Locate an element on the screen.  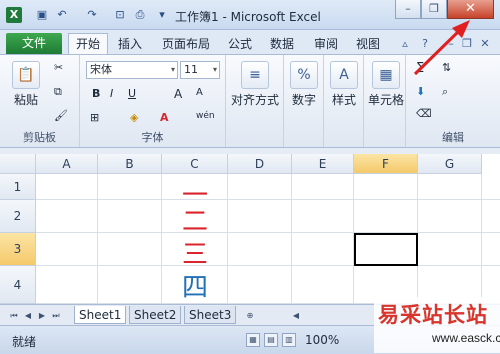
alignment-group: ≡ 对齐方式 is located at coordinates (255, 101).